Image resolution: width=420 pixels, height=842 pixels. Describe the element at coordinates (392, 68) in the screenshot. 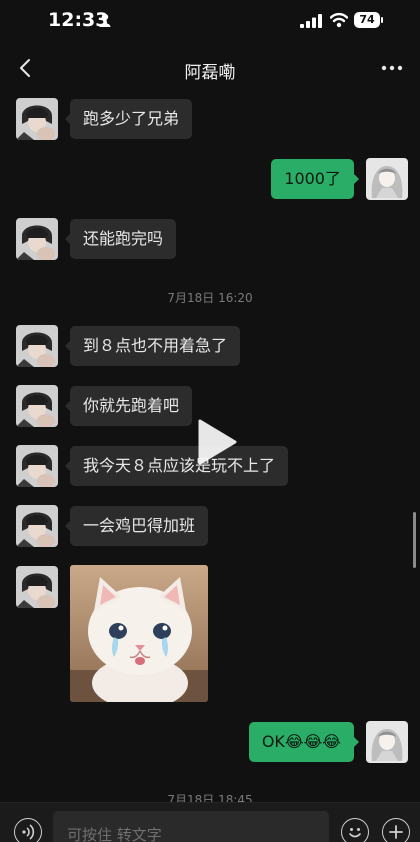

I see `more-icon` at that location.